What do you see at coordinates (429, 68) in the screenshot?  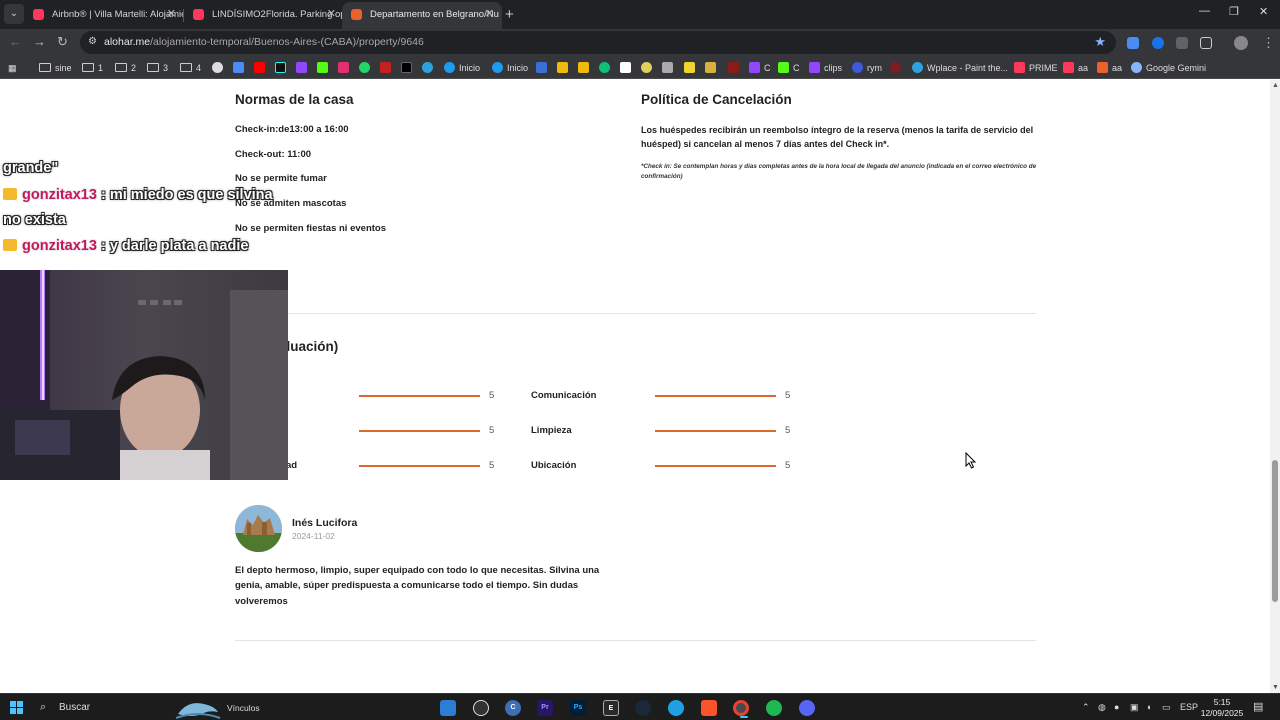 I see `bookmark-telegram-icon` at bounding box center [429, 68].